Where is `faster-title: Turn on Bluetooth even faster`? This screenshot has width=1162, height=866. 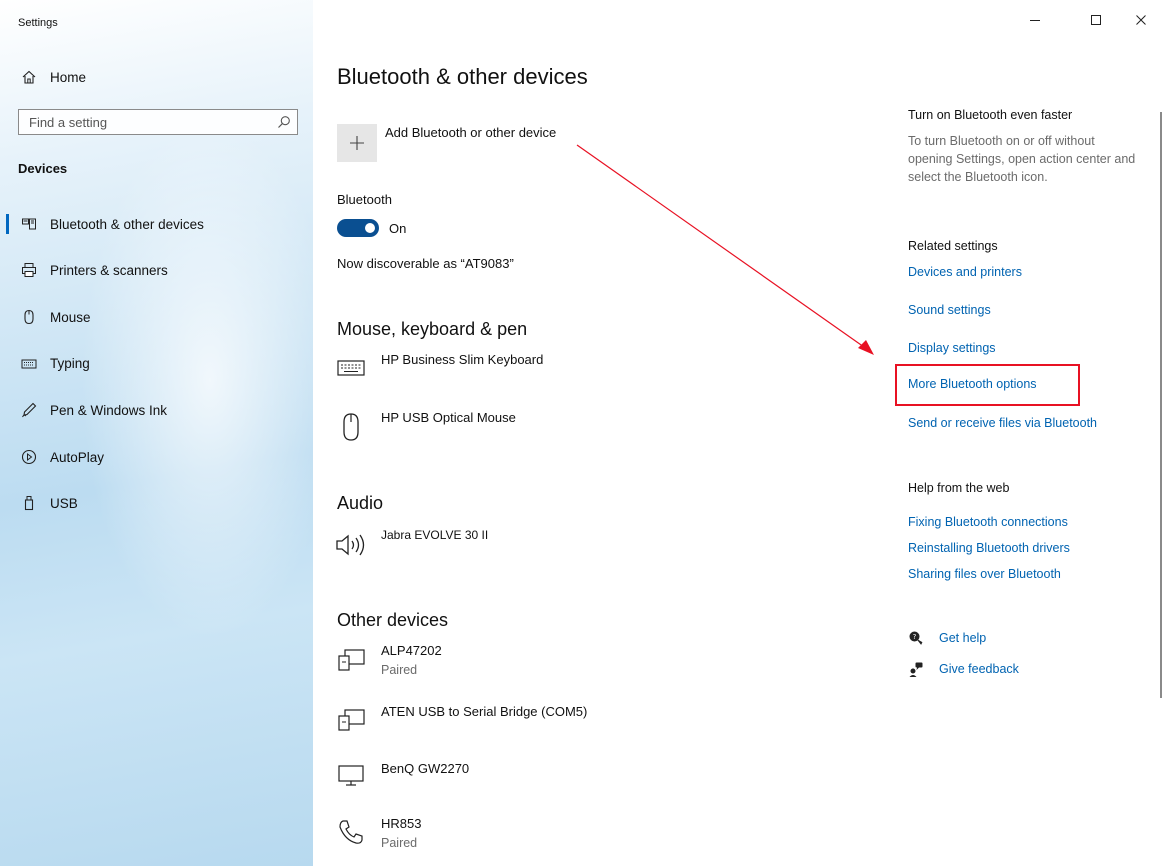 faster-title: Turn on Bluetooth even faster is located at coordinates (990, 115).